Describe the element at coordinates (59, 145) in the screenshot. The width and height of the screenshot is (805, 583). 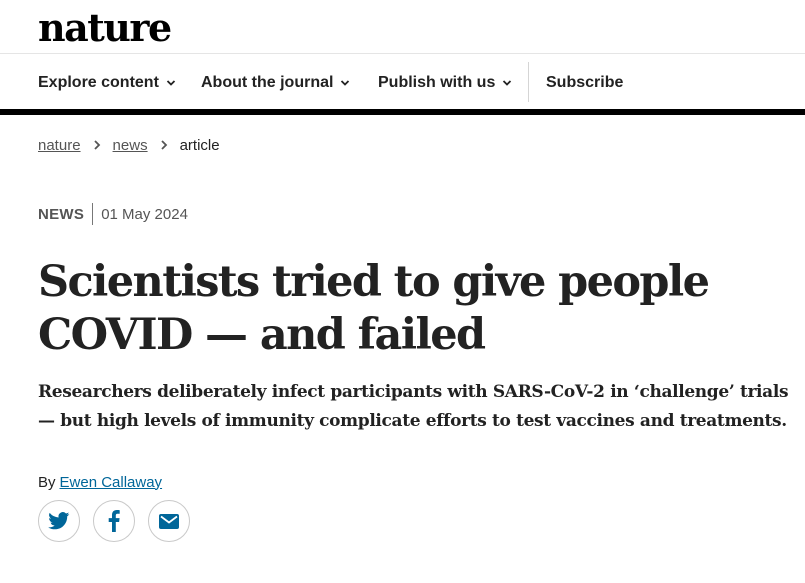
I see `breadcrumb-link-nature: nature` at that location.